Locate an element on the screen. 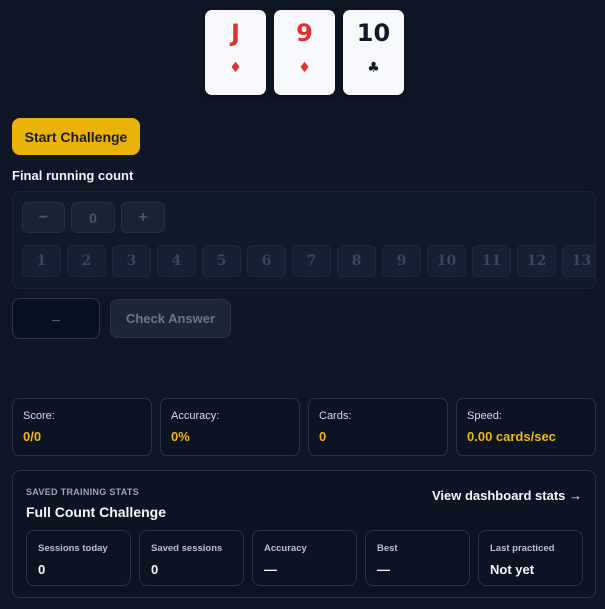 Image resolution: width=605 pixels, height=609 pixels. number-pad: 1 2 3 4 5 6 7 8 9 10 11 12 13 is located at coordinates (308, 261).